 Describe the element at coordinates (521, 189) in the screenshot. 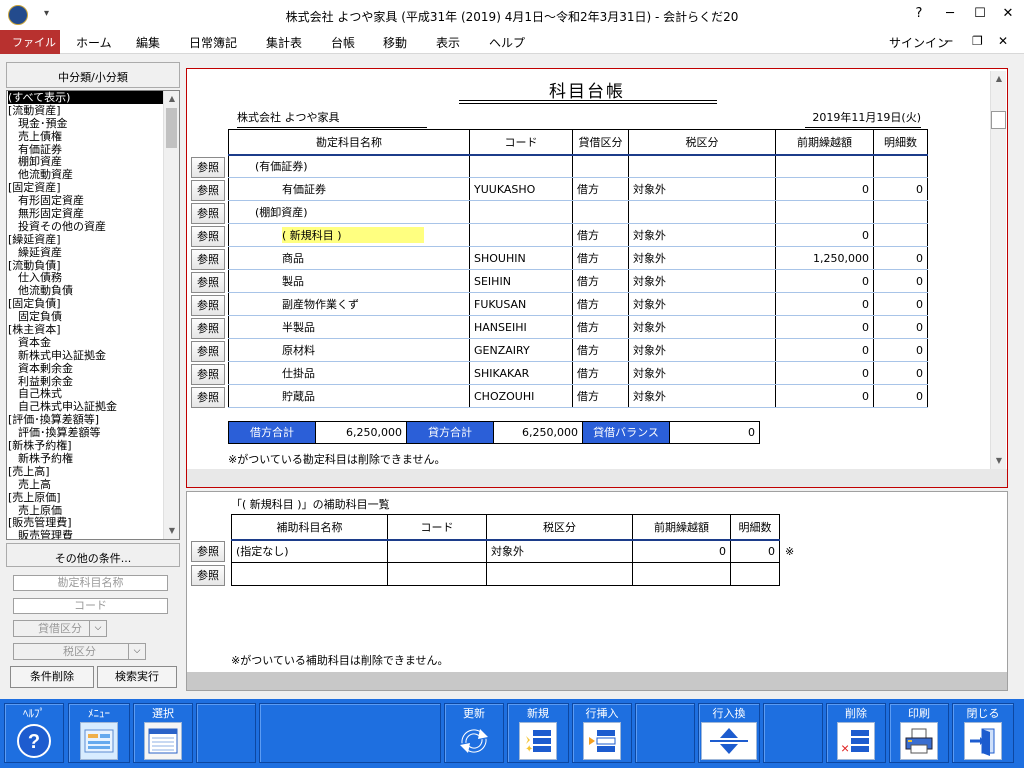

I see `ledger-cell-code: YUUKASHO` at that location.